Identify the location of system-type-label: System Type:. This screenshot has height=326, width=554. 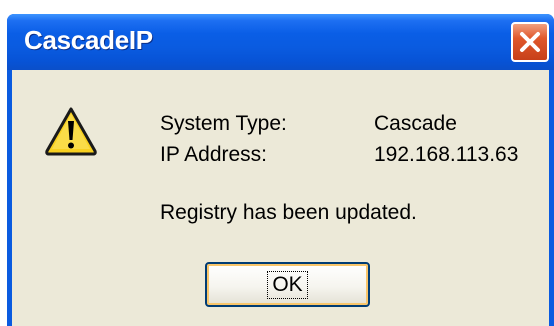
(223, 123).